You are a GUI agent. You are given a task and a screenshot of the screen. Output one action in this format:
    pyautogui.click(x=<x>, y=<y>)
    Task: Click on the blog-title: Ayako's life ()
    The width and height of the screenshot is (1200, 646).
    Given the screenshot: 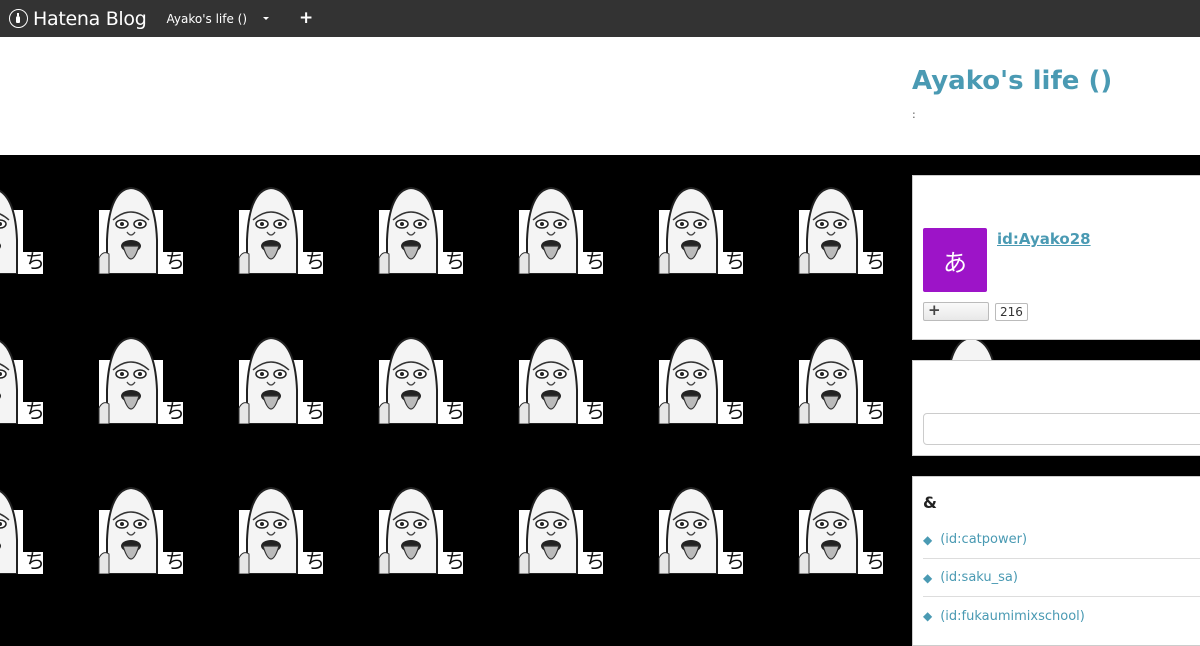 What is the action you would take?
    pyautogui.click(x=1012, y=81)
    